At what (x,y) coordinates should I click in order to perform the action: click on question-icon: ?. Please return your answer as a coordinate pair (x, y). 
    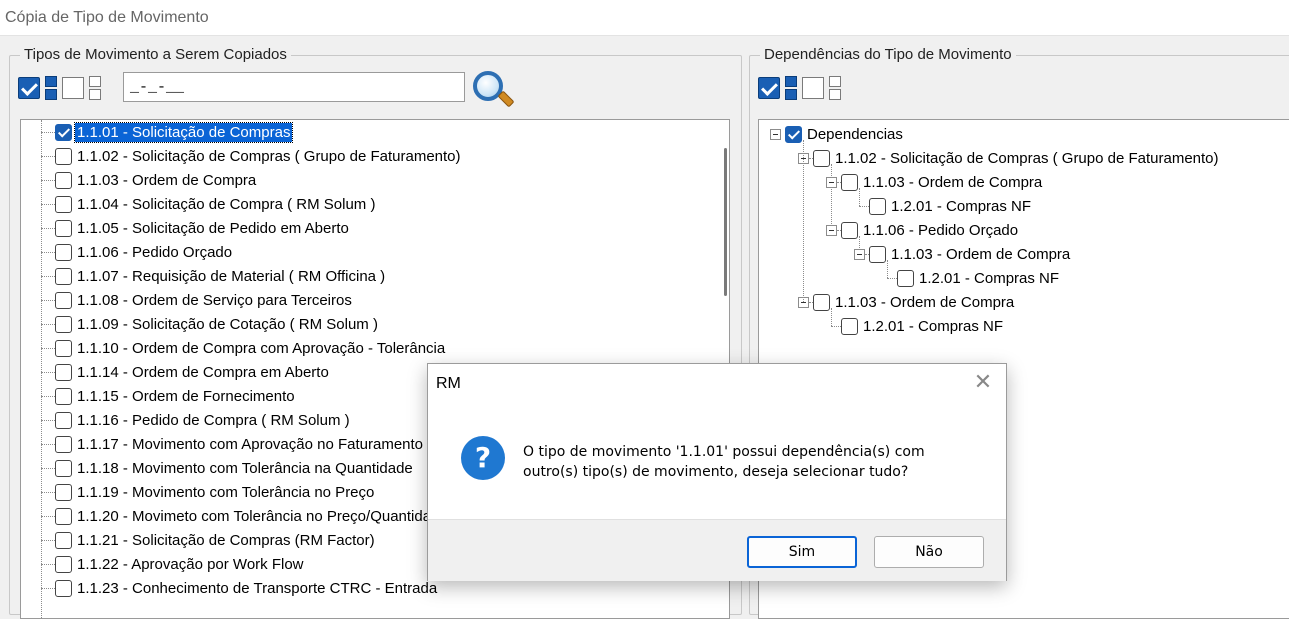
    Looking at the image, I should click on (483, 458).